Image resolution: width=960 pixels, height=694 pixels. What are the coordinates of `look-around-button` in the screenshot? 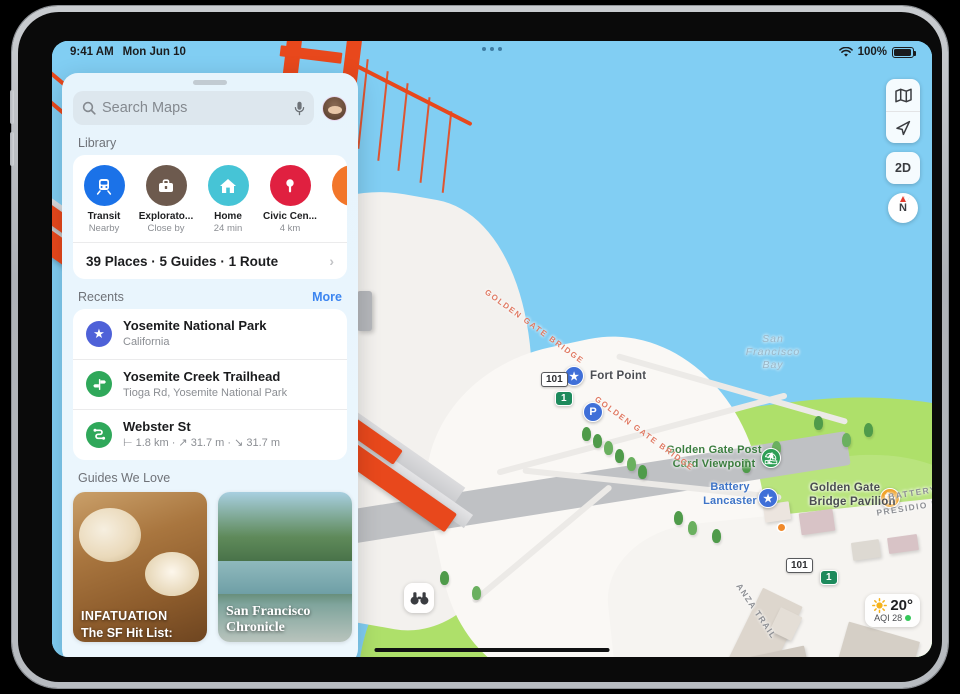 It's located at (419, 598).